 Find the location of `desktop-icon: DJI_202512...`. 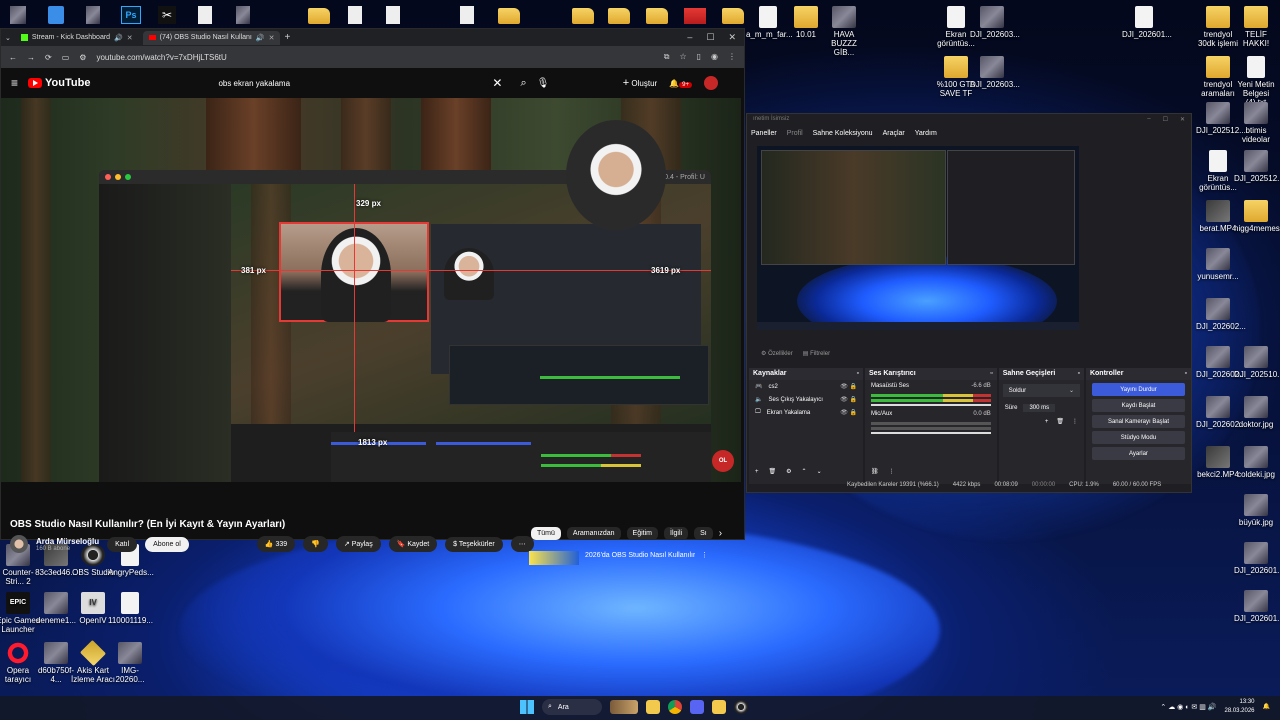

desktop-icon: DJI_202512... is located at coordinates (1257, 166).